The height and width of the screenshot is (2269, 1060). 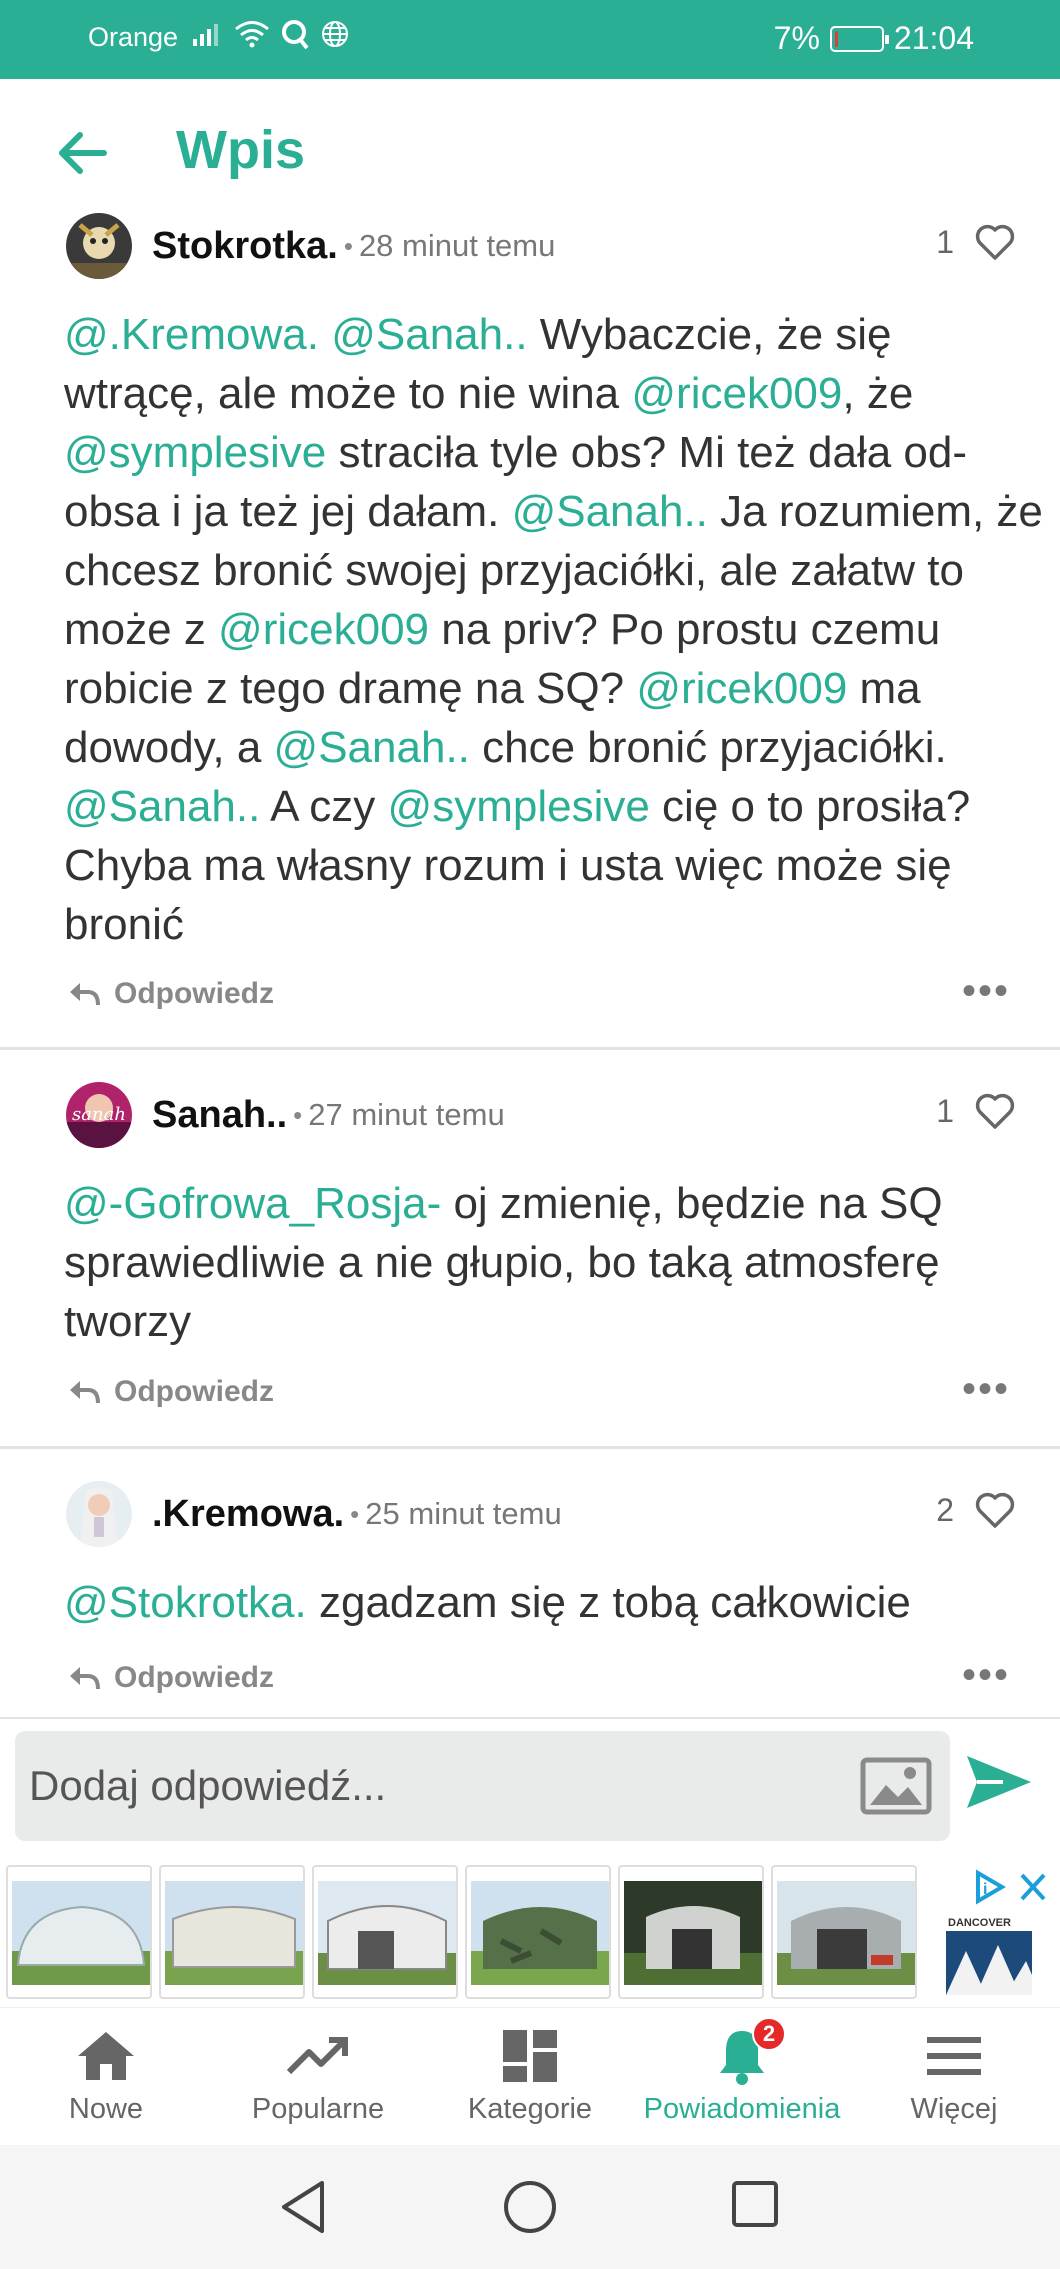 What do you see at coordinates (708, 747) in the screenshot?
I see `comment-text: chce bronić przyjaciółki.` at bounding box center [708, 747].